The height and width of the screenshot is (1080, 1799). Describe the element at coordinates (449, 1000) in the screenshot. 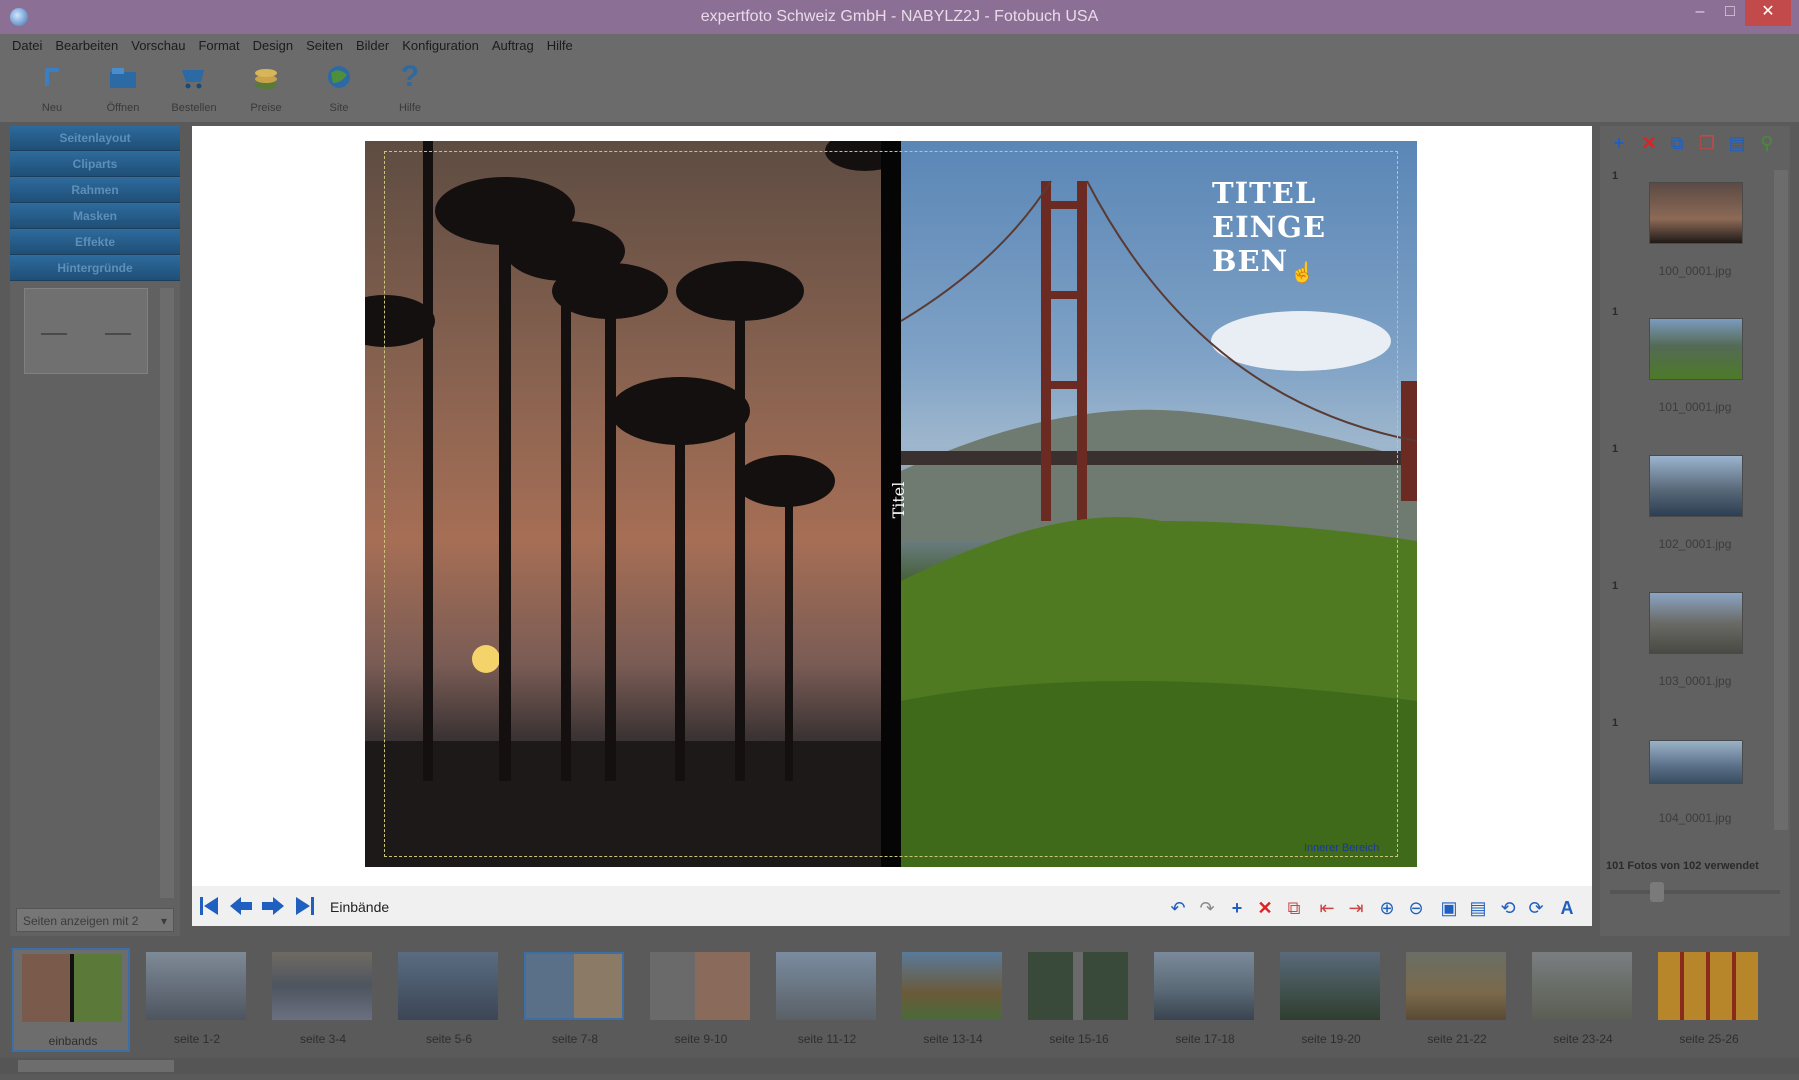

I see `filmstrip-page: seite 5-6` at that location.